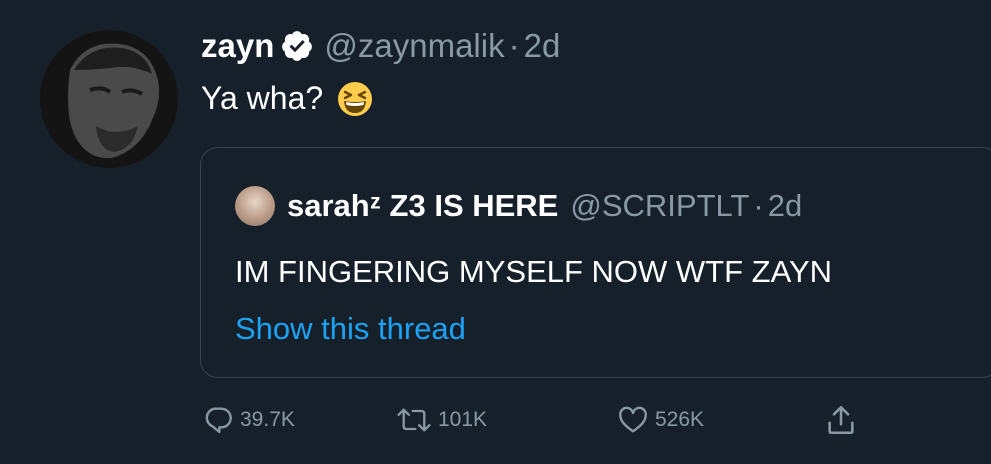 The image size is (991, 464). What do you see at coordinates (218, 420) in the screenshot?
I see `reply-icon` at bounding box center [218, 420].